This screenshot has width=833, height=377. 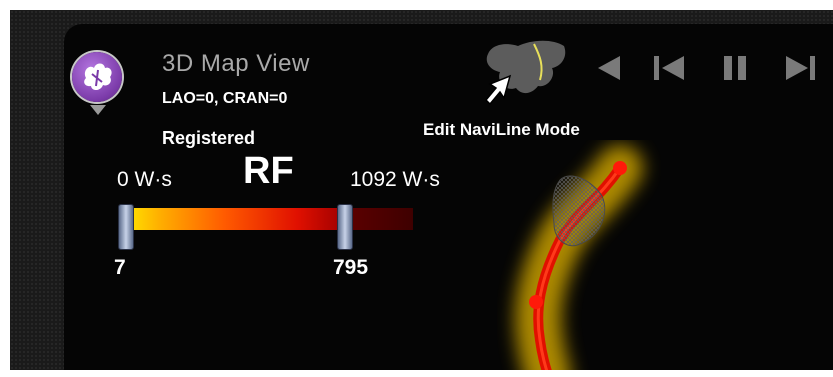 I want to click on pause-button, so click(x=736, y=68).